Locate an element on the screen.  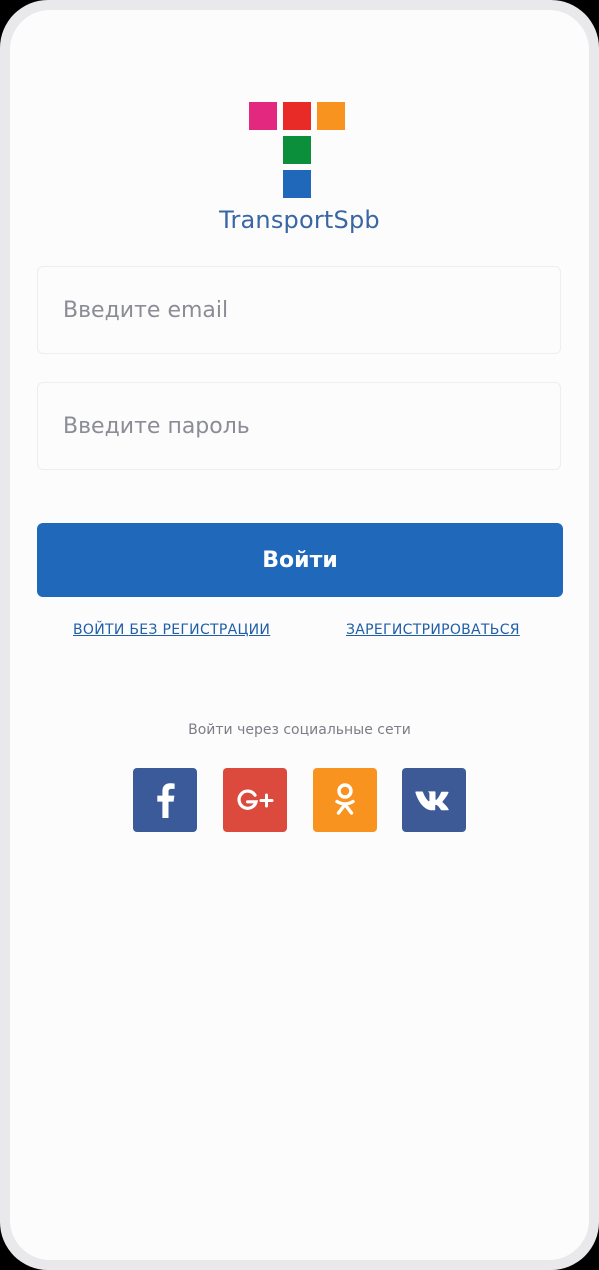
social-caption: Войти через социальные сети is located at coordinates (299, 730).